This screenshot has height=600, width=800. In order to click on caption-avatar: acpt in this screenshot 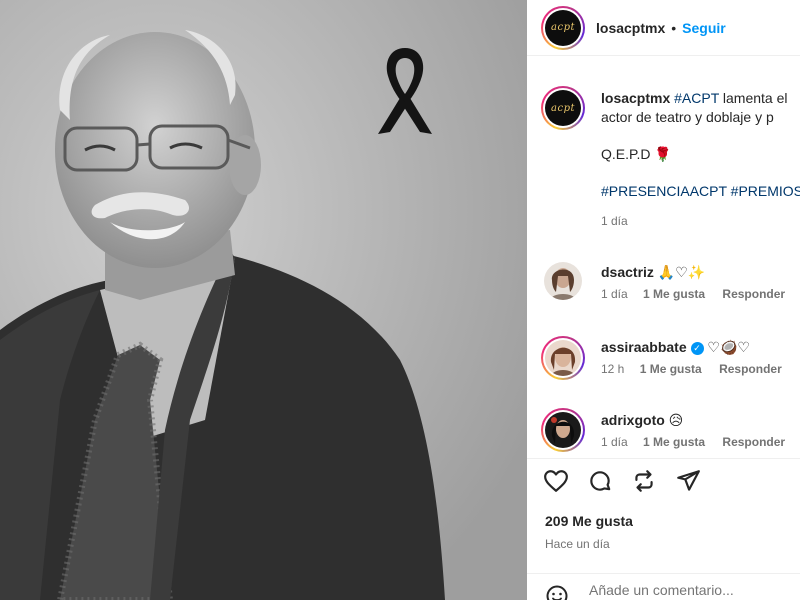, I will do `click(563, 108)`.